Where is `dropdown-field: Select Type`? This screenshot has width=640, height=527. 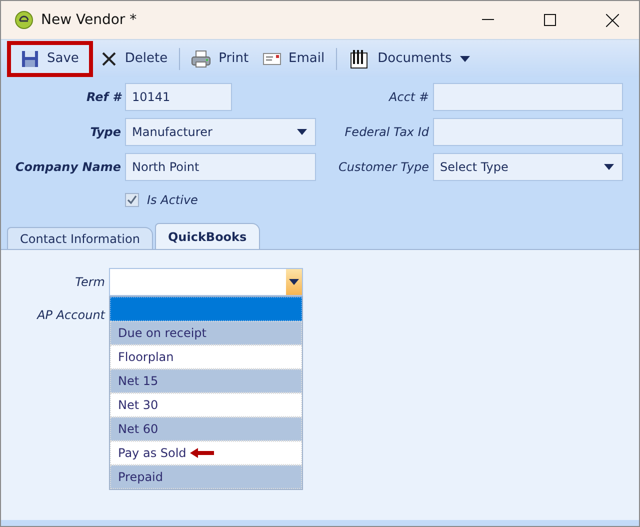 dropdown-field: Select Type is located at coordinates (528, 167).